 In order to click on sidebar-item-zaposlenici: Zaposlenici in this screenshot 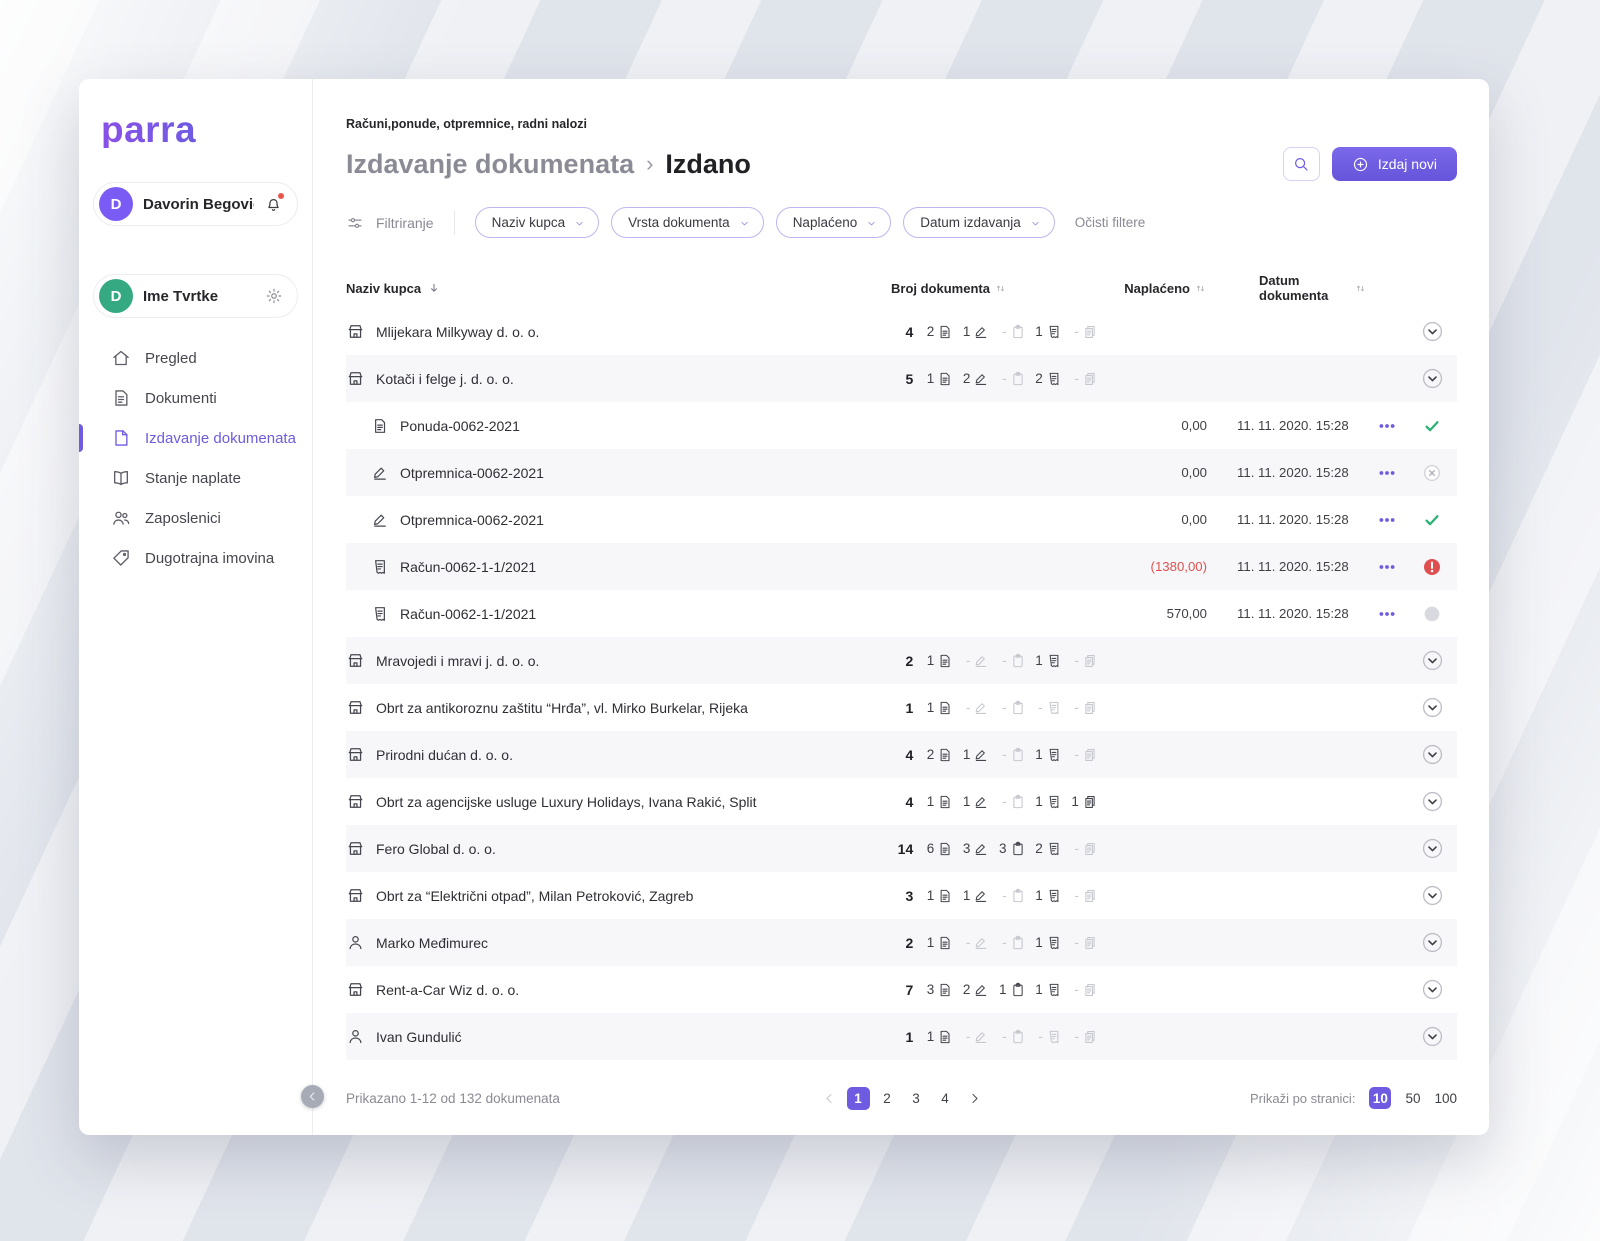, I will do `click(195, 518)`.